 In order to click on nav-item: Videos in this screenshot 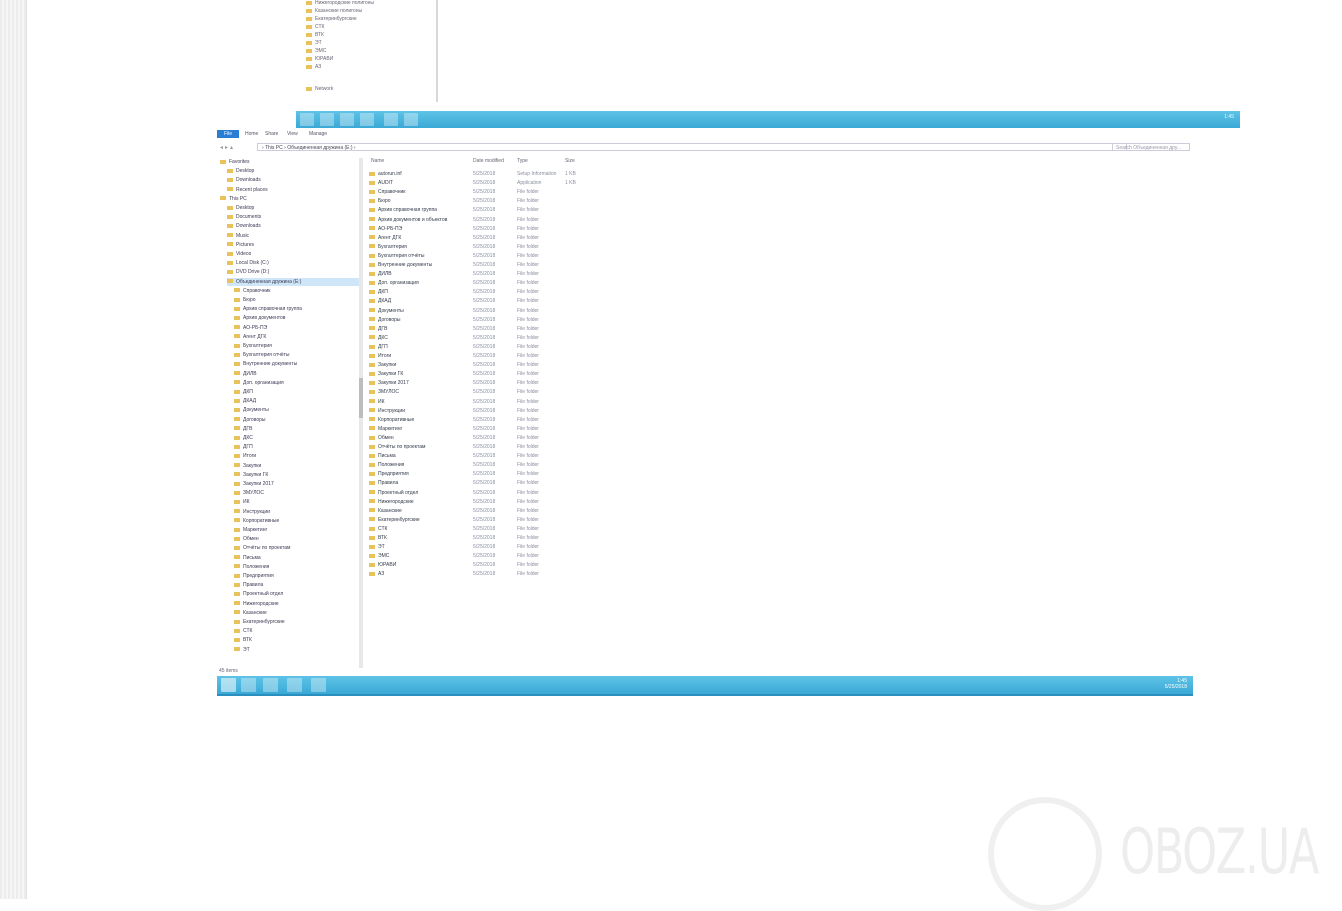, I will do `click(293, 254)`.